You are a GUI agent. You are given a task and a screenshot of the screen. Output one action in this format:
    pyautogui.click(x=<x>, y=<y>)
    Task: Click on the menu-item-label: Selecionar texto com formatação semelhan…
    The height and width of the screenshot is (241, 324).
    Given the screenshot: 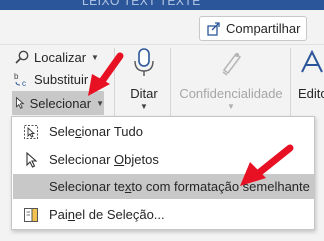 What is the action you would take?
    pyautogui.click(x=179, y=186)
    